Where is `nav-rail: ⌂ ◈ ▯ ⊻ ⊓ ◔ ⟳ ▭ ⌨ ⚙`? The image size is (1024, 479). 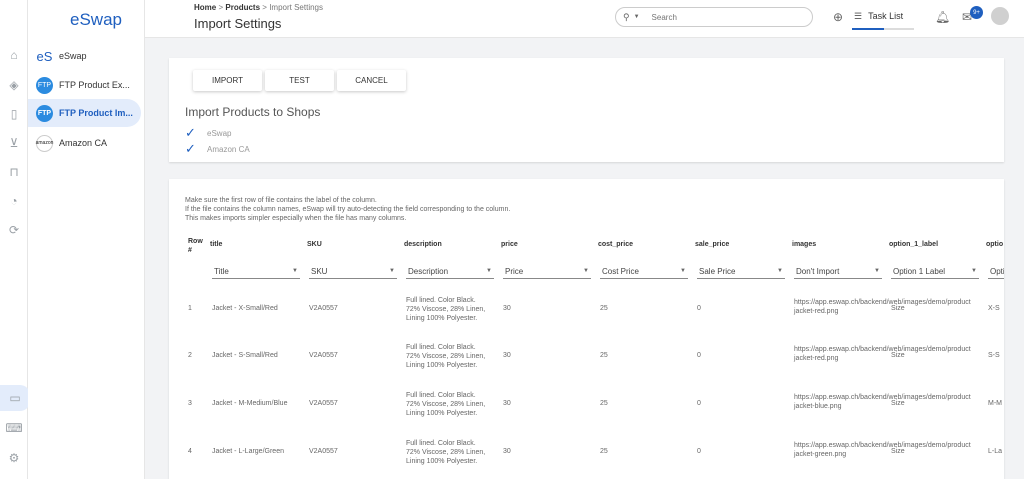
nav-rail: ⌂ ◈ ▯ ⊻ ⊓ ◔ ⟳ ▭ ⌨ ⚙ is located at coordinates (15, 239).